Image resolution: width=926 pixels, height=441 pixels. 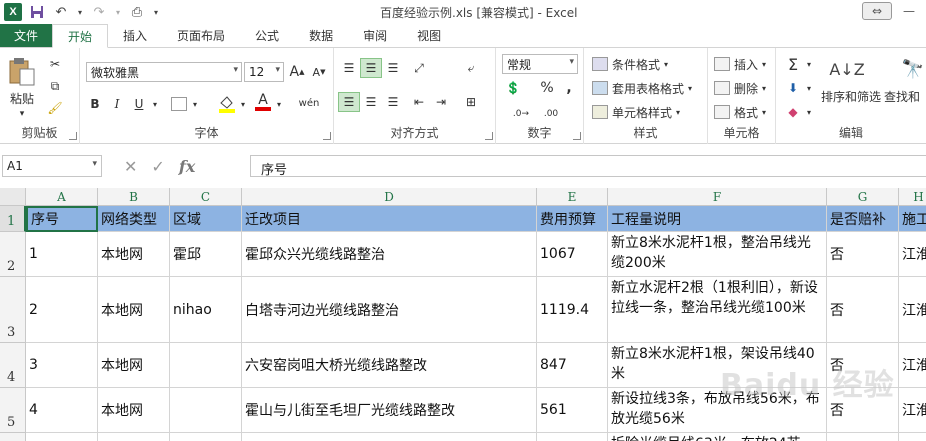 I want to click on italic-button: I, so click(x=117, y=104).